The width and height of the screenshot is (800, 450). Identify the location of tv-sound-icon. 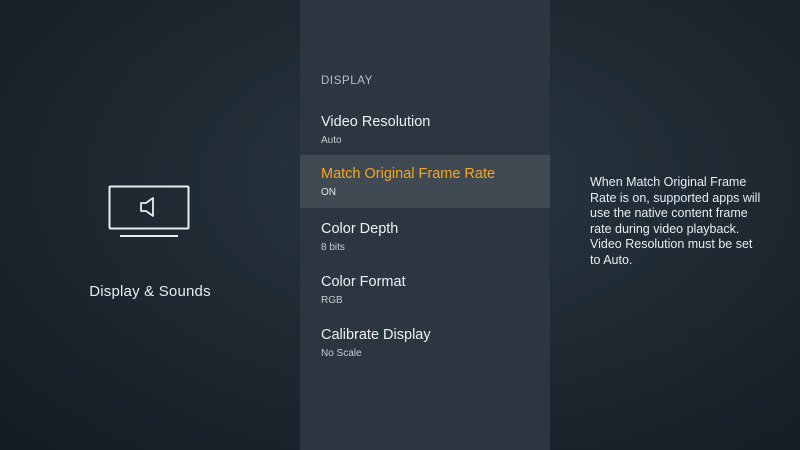
(149, 212).